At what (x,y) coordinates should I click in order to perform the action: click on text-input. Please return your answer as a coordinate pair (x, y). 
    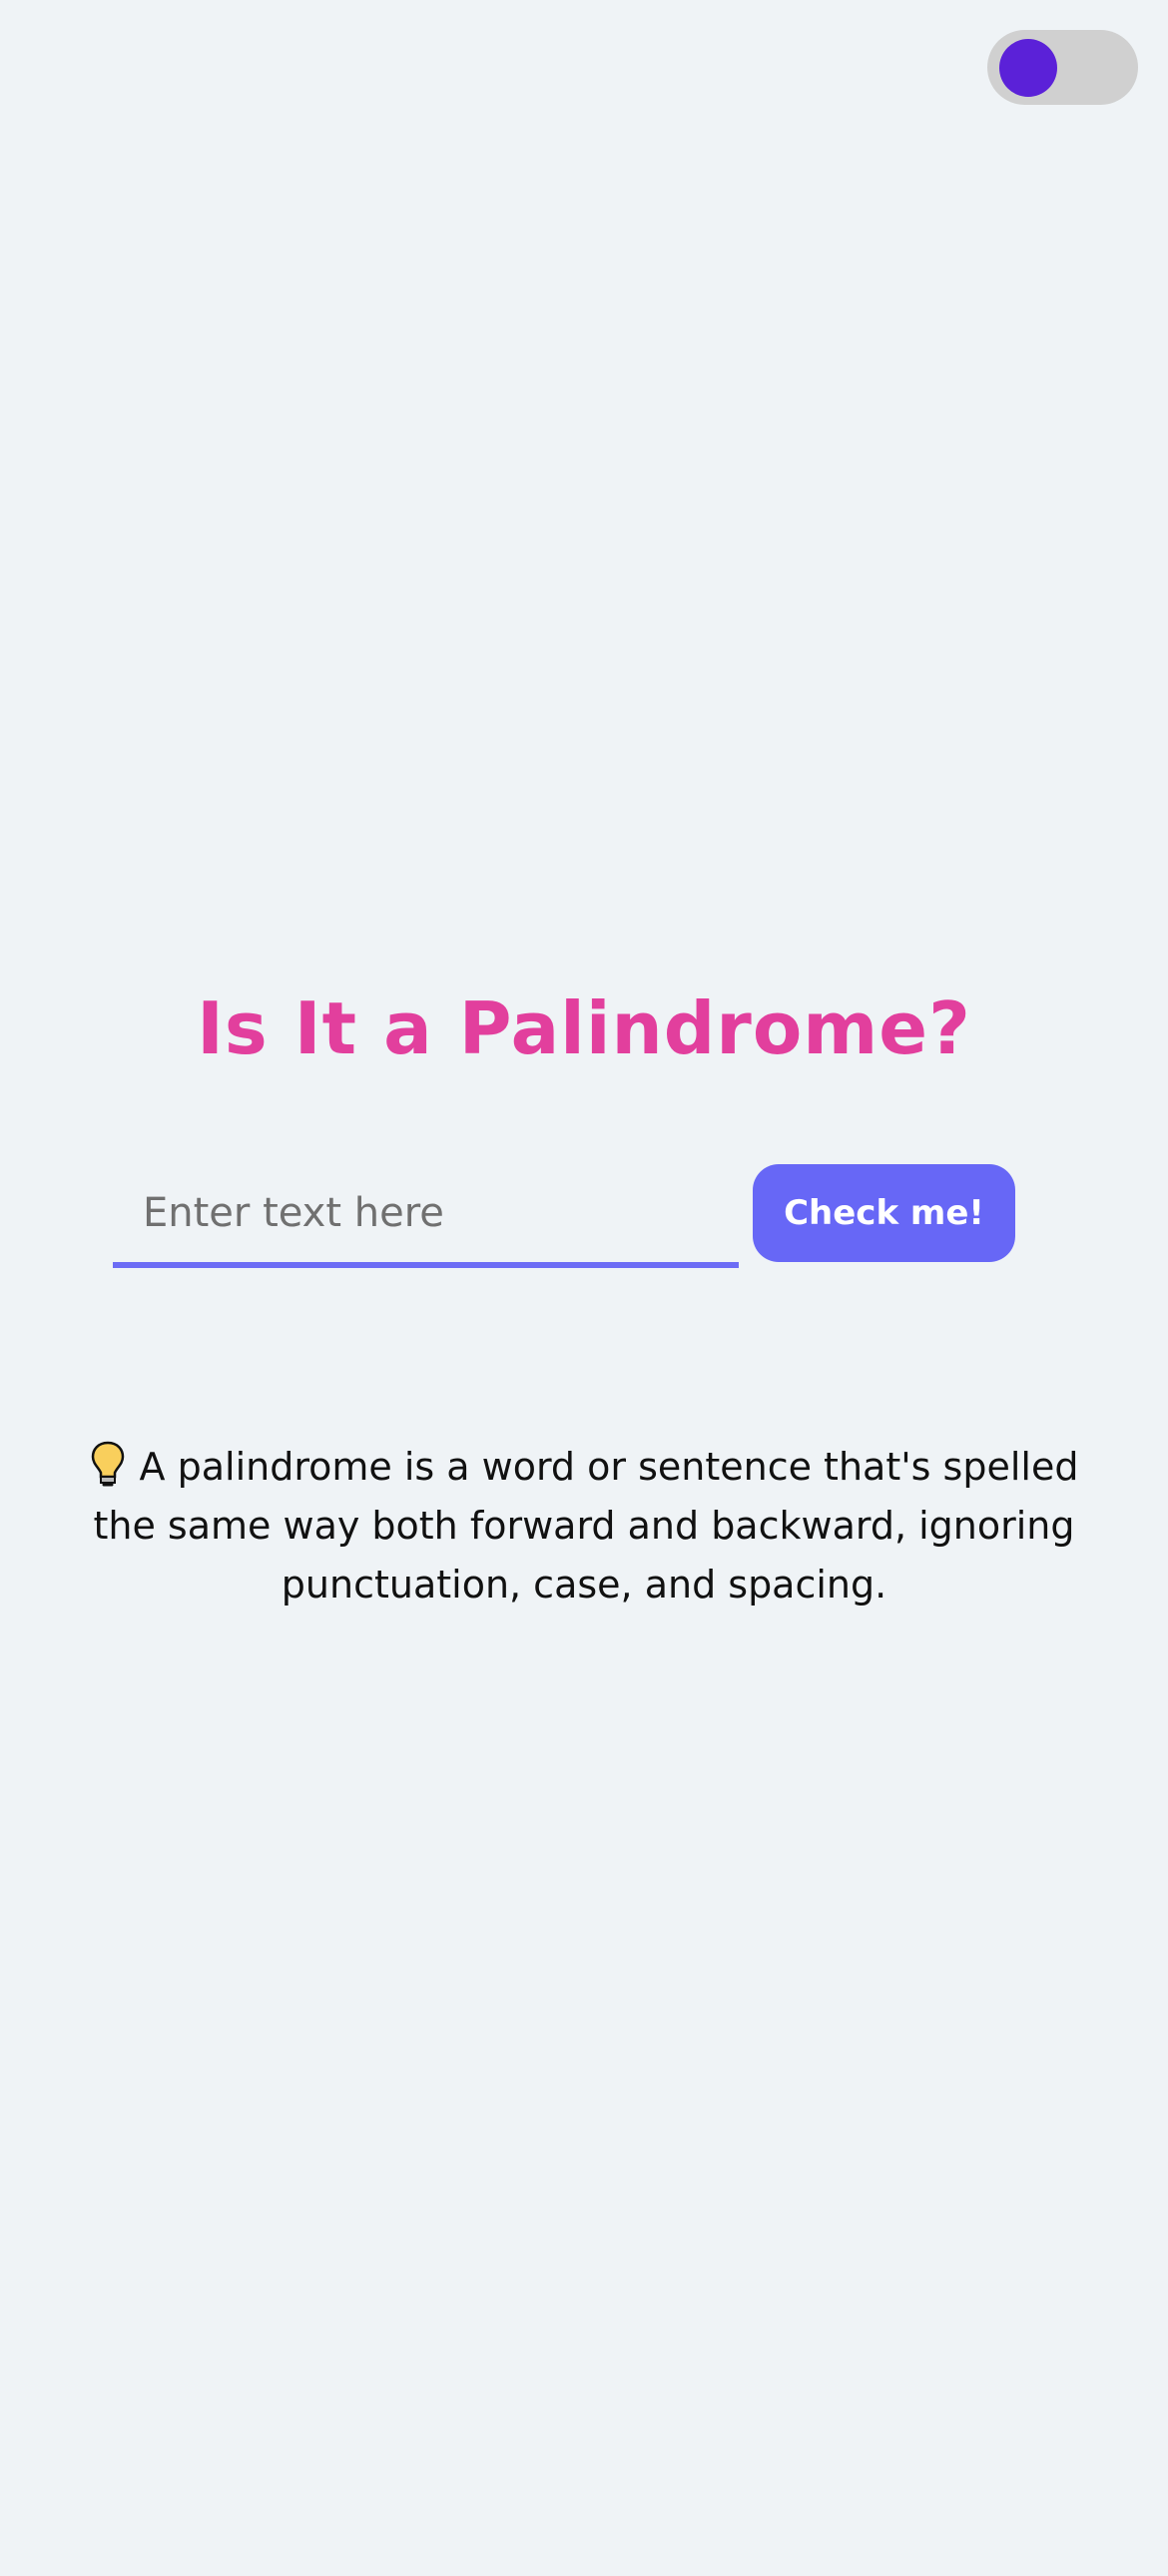
    Looking at the image, I should click on (426, 1216).